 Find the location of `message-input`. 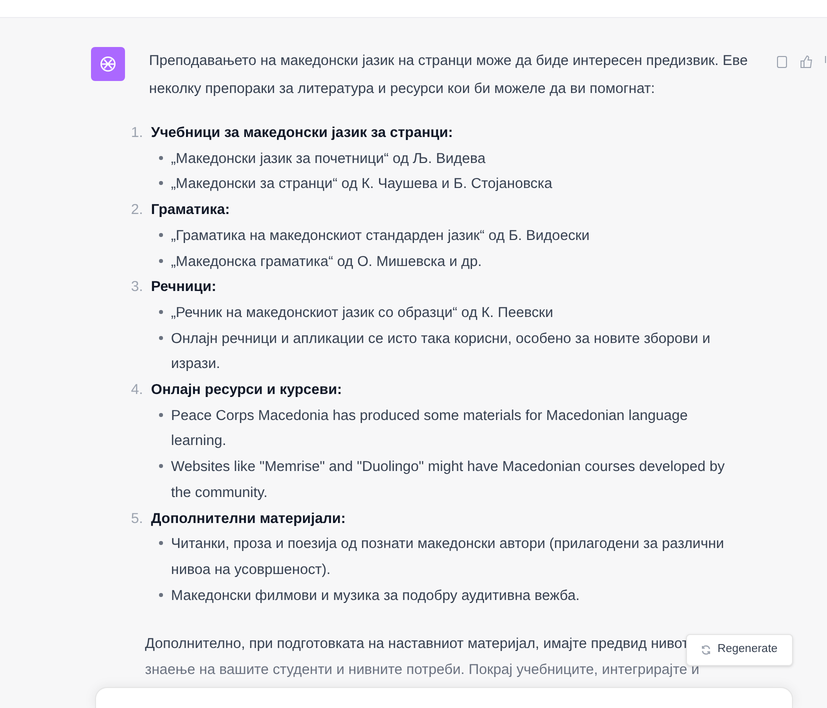

message-input is located at coordinates (444, 697).